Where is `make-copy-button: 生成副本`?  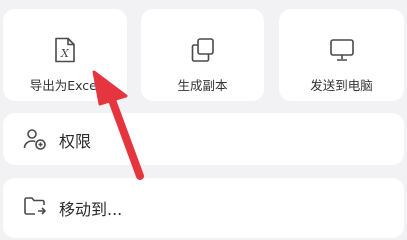 make-copy-button: 生成副本 is located at coordinates (202, 55).